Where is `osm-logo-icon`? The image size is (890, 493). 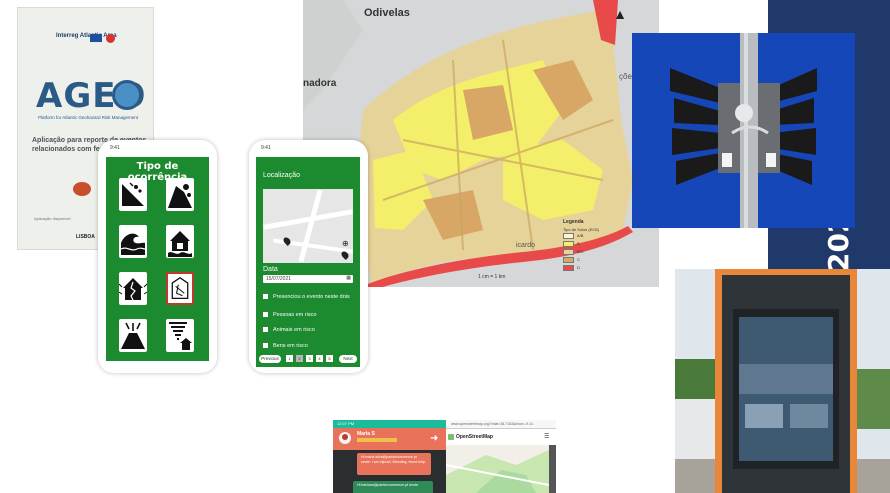 osm-logo-icon is located at coordinates (451, 437).